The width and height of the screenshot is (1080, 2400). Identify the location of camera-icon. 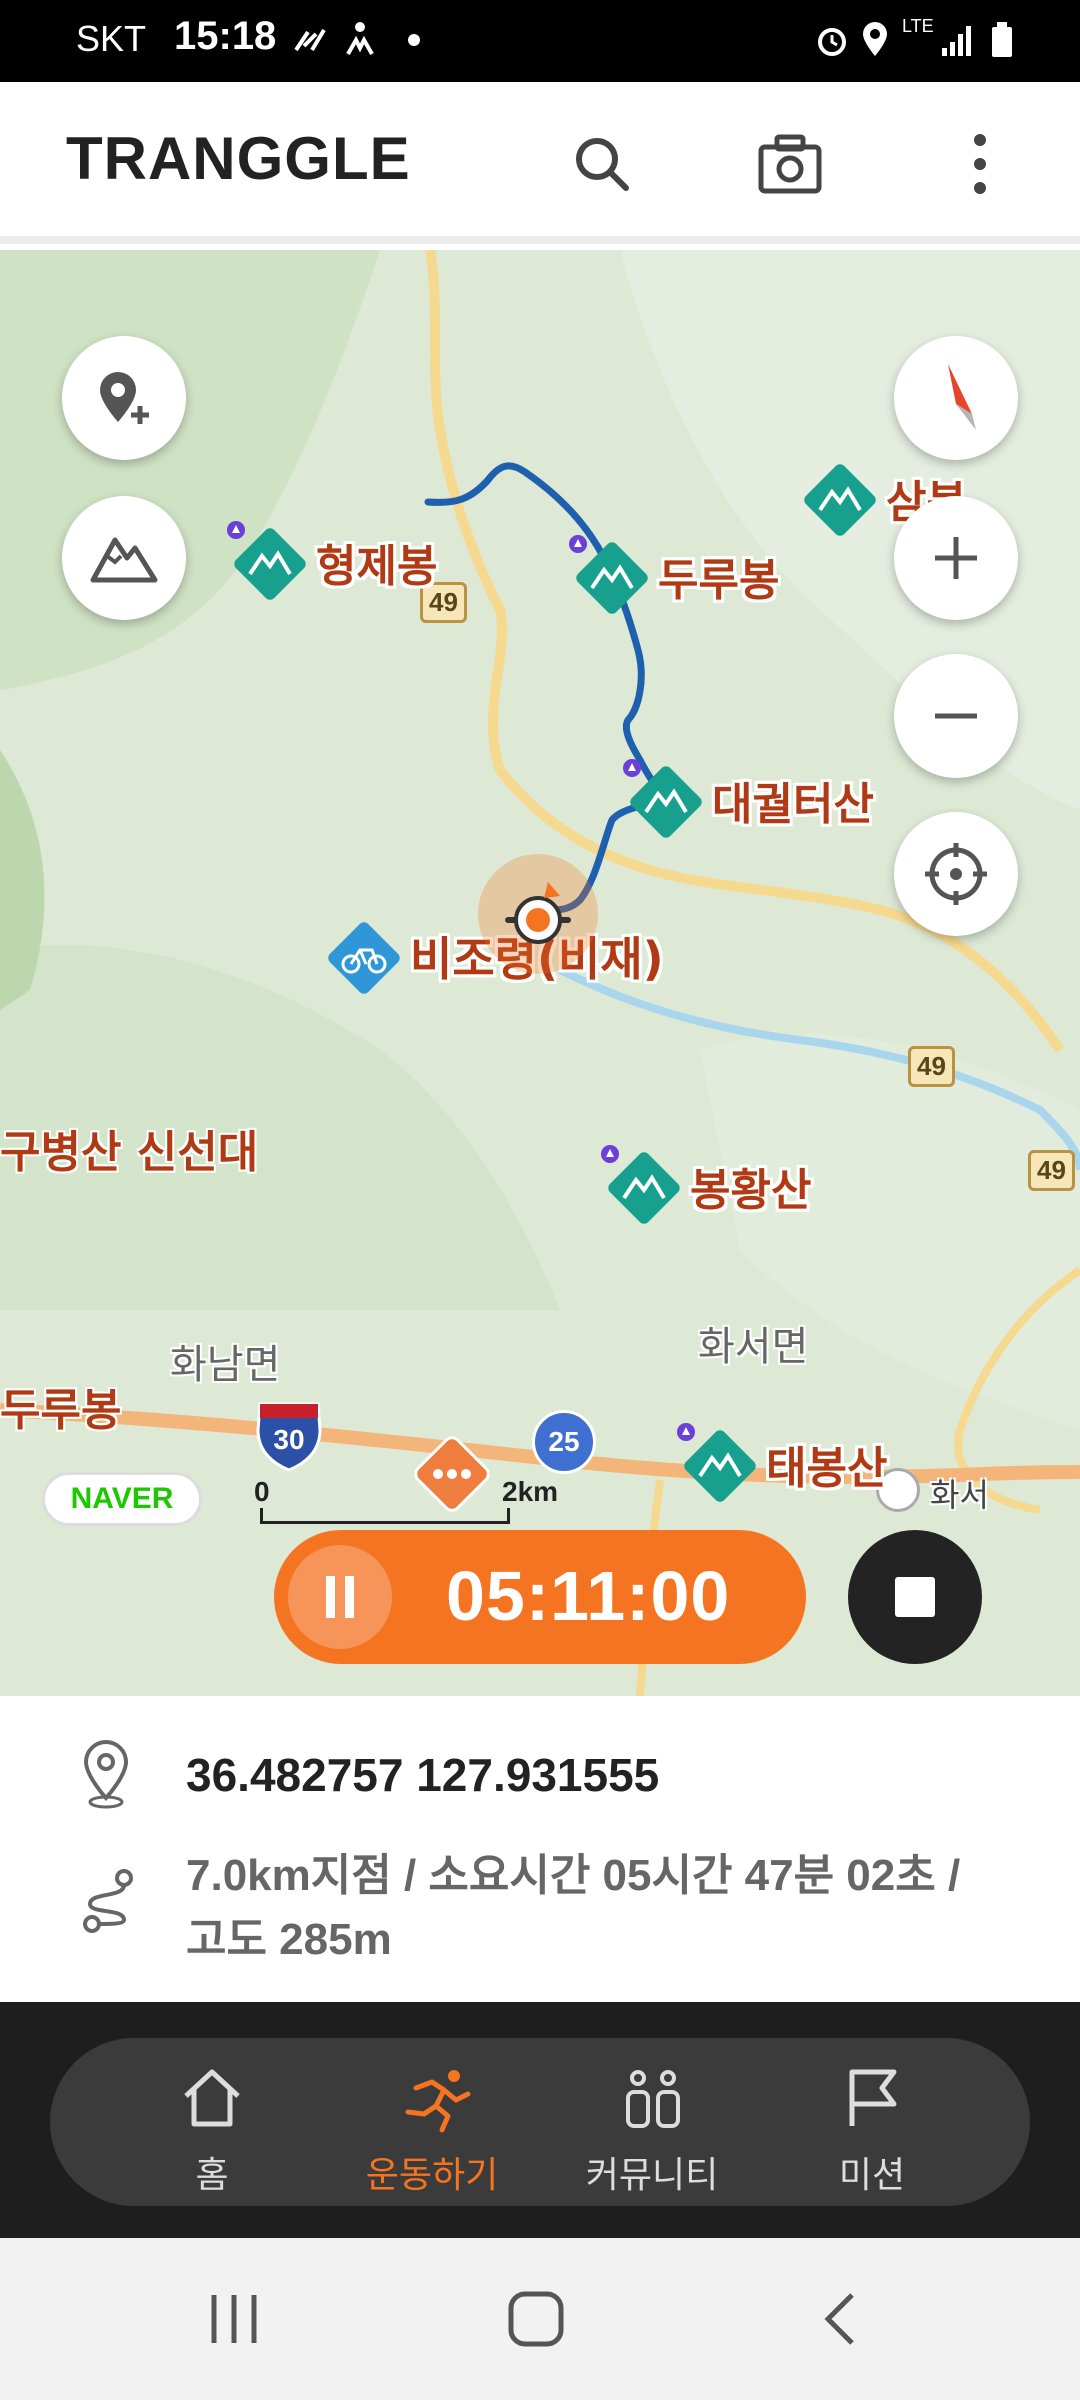
(790, 164).